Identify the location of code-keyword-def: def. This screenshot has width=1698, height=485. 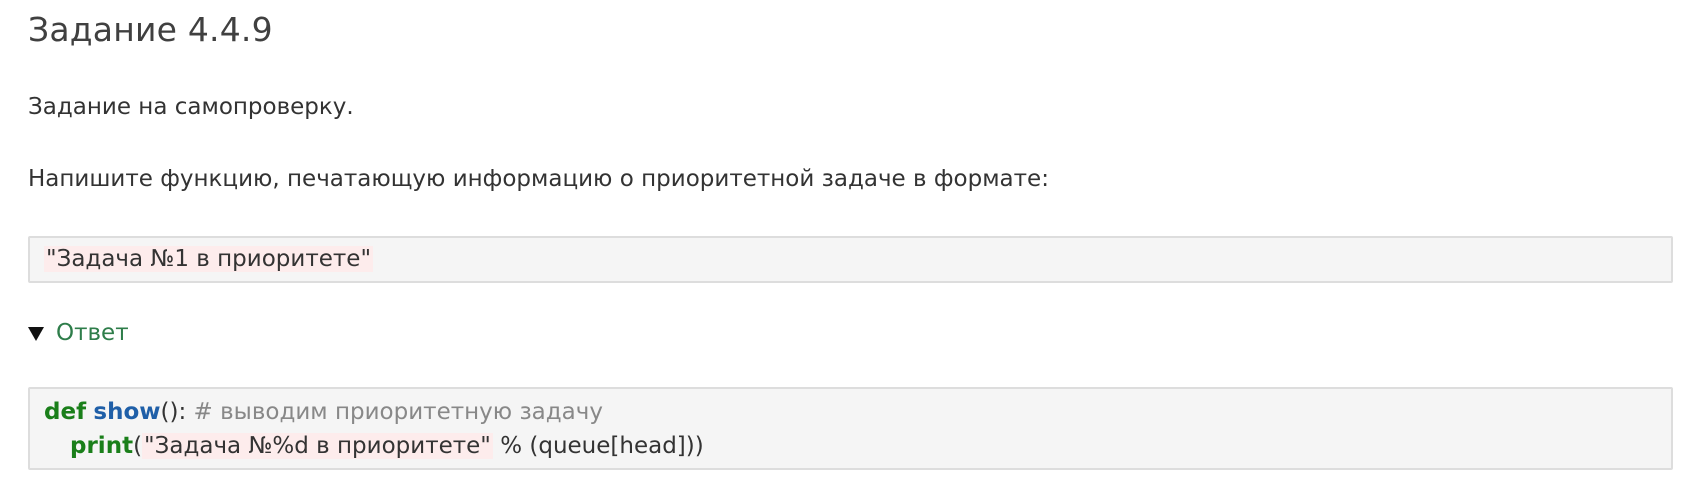
(65, 412).